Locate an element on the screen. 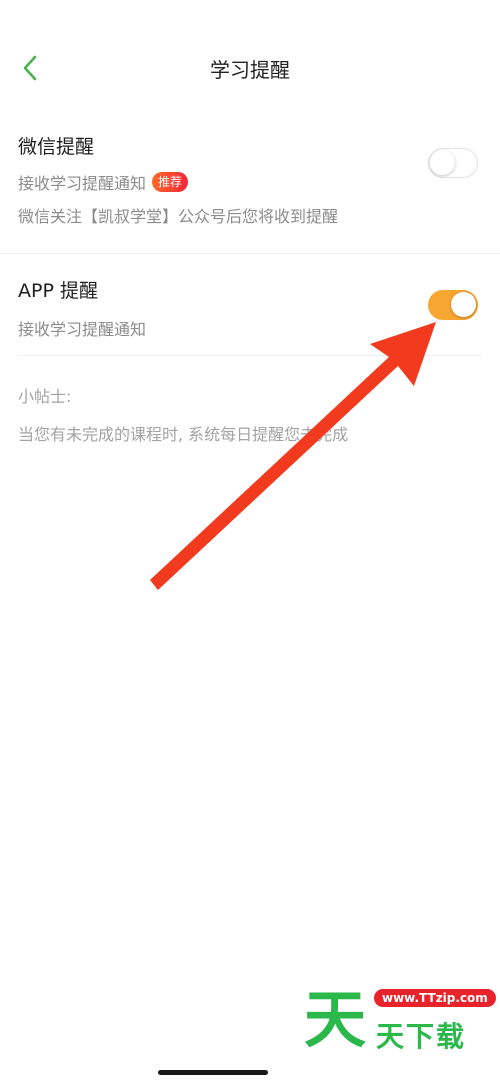 Image resolution: width=500 pixels, height=1084 pixels. tips-text: 当您有未完成的课程时, 系统每日提醒您去完成 is located at coordinates (183, 434).